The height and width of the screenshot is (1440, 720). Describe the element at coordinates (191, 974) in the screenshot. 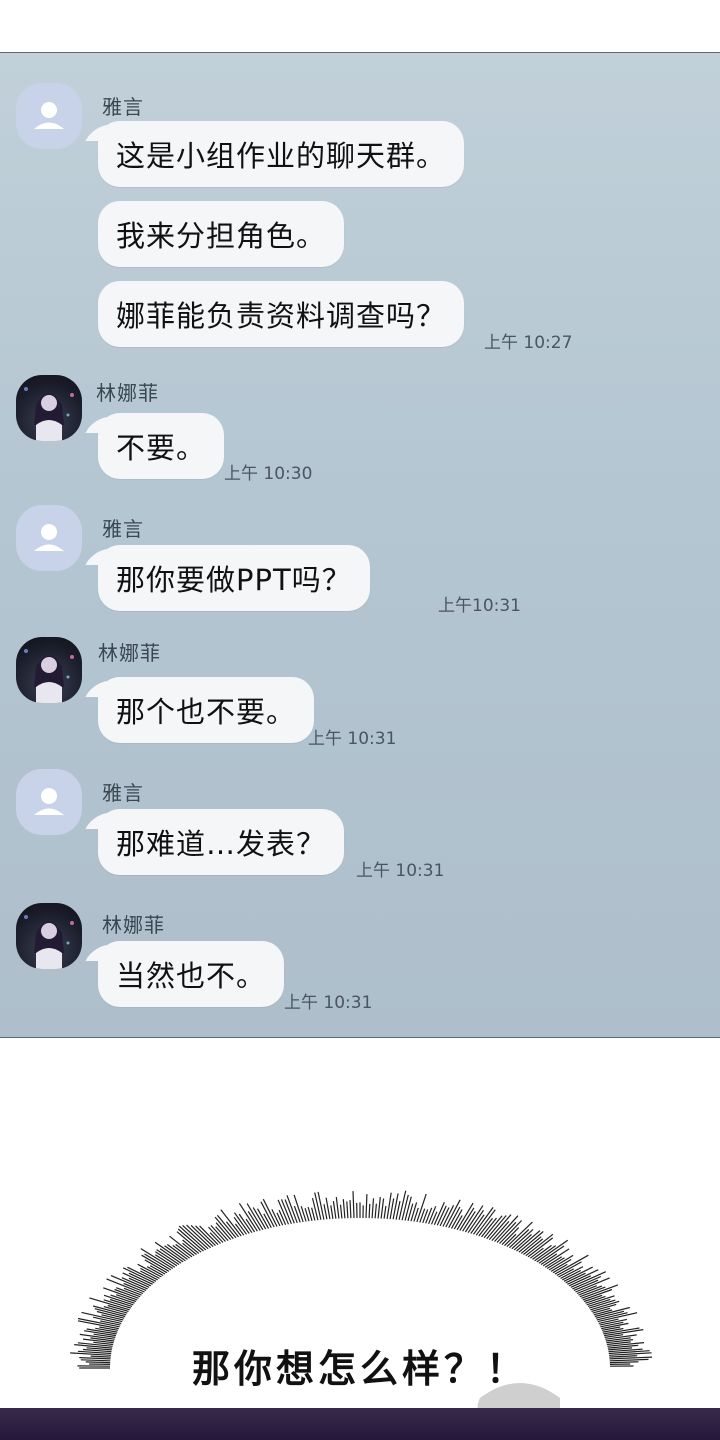

I see `message-bubble: 当然也不。` at that location.